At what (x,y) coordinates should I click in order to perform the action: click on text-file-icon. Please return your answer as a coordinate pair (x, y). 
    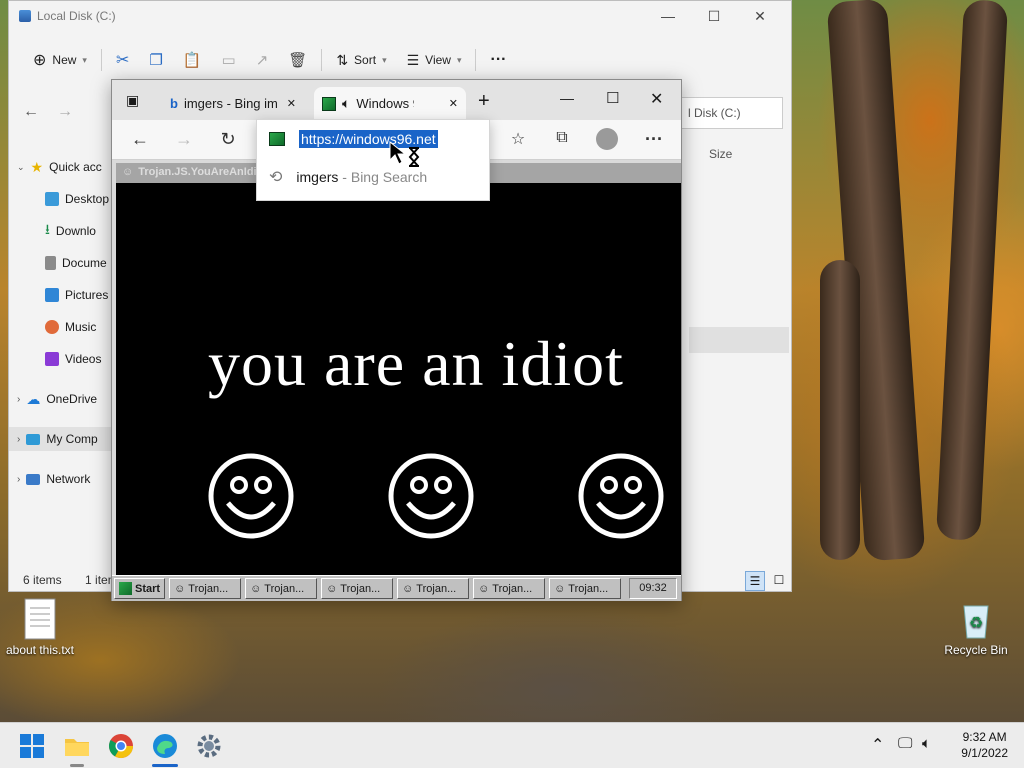
    Looking at the image, I should click on (40, 619).